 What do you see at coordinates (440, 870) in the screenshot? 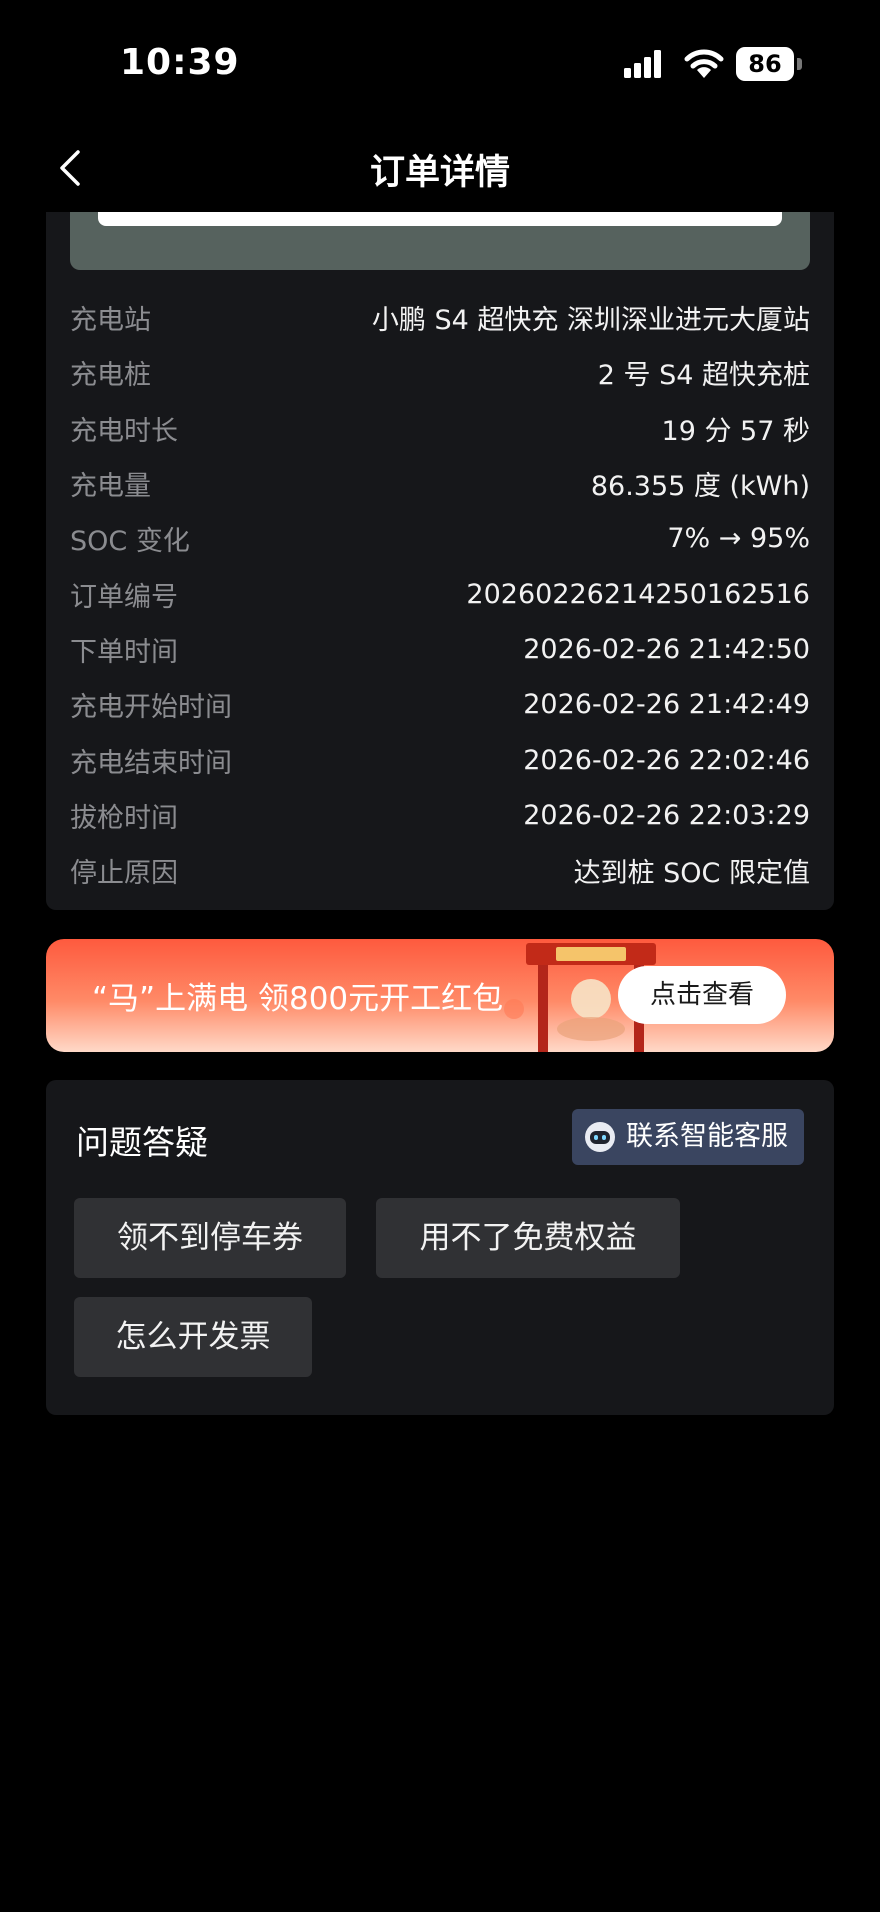
I see `detail-row-stop-reason: 停止原因 达到桩 SOC 限定值` at bounding box center [440, 870].